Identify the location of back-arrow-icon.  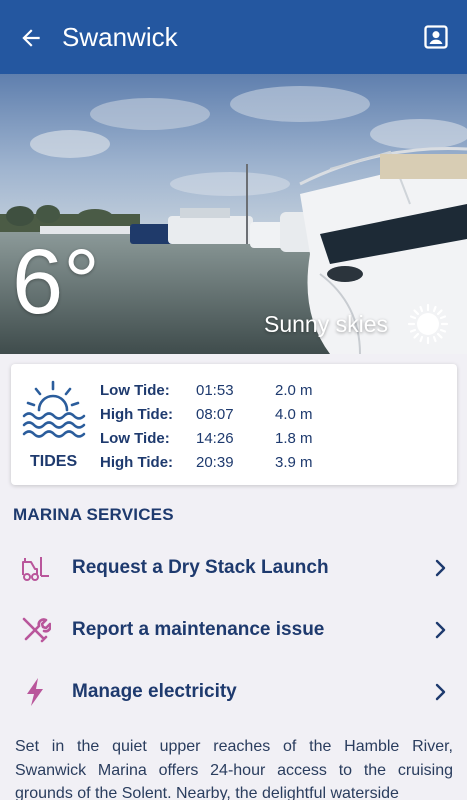
(31, 38).